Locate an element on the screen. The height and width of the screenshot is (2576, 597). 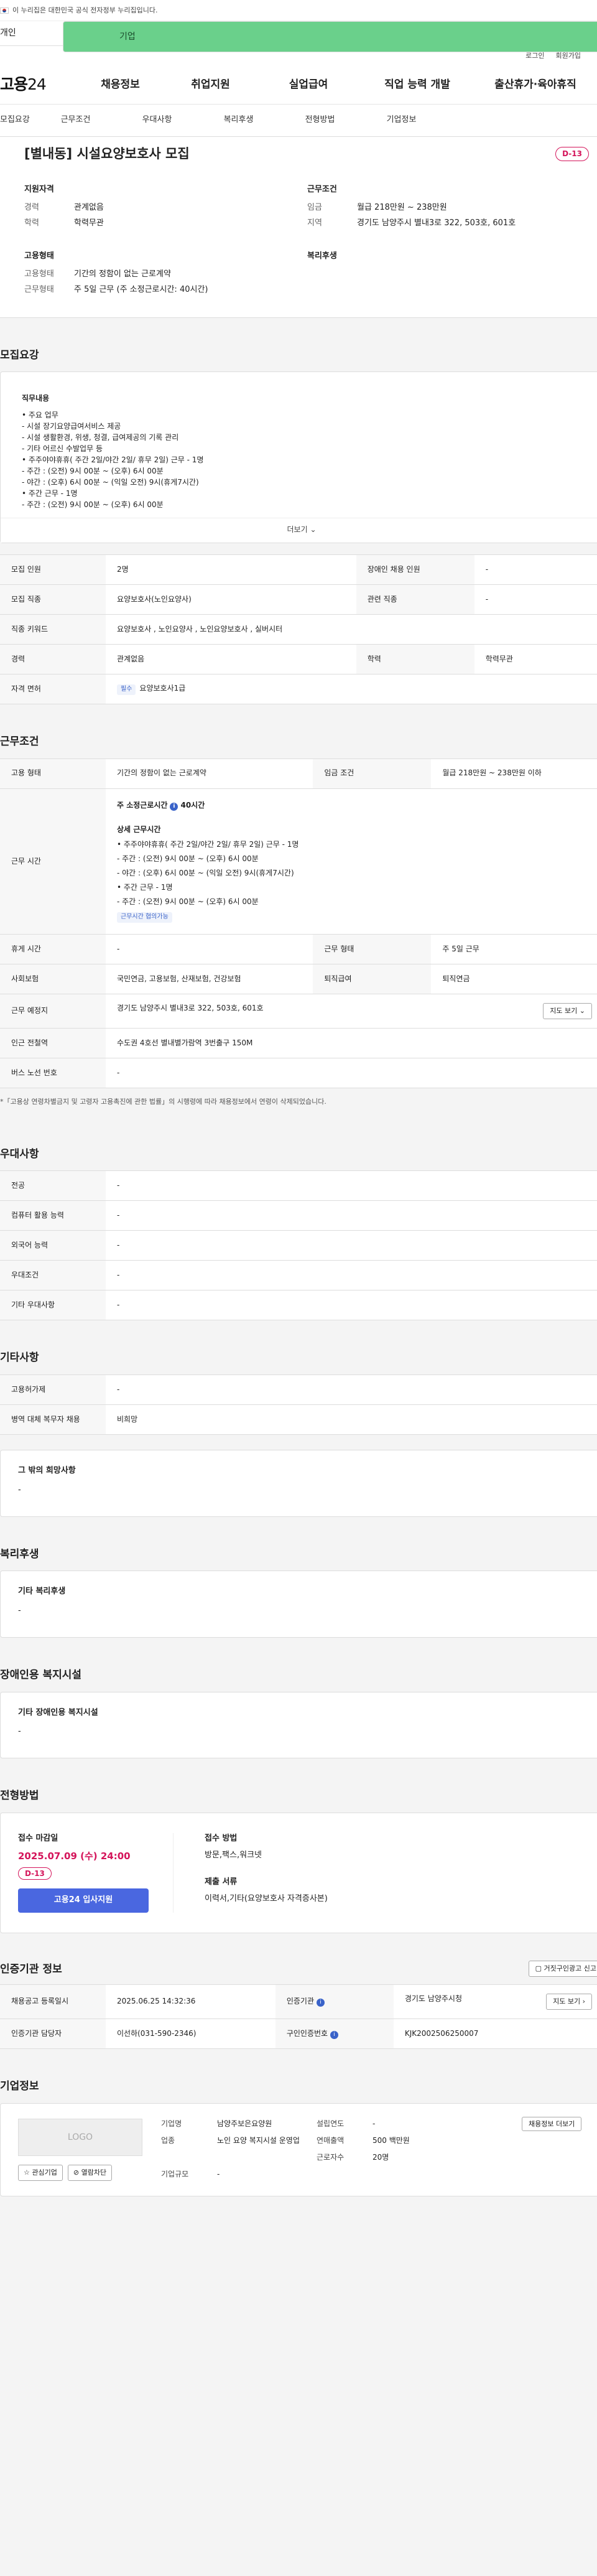
tab-company: 기업 is located at coordinates (330, 36).